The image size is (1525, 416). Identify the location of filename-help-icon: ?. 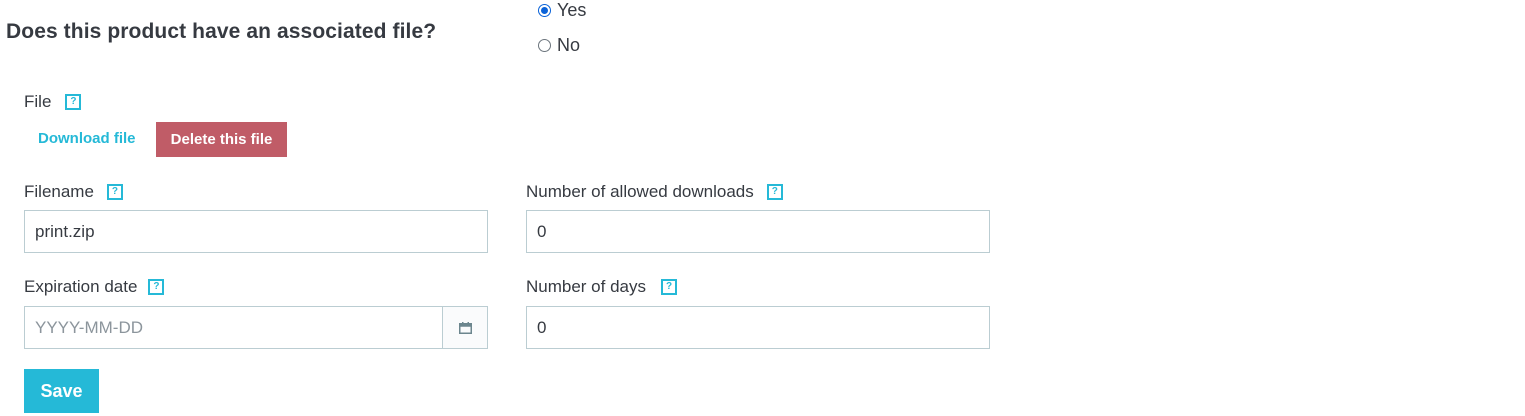
(114, 192).